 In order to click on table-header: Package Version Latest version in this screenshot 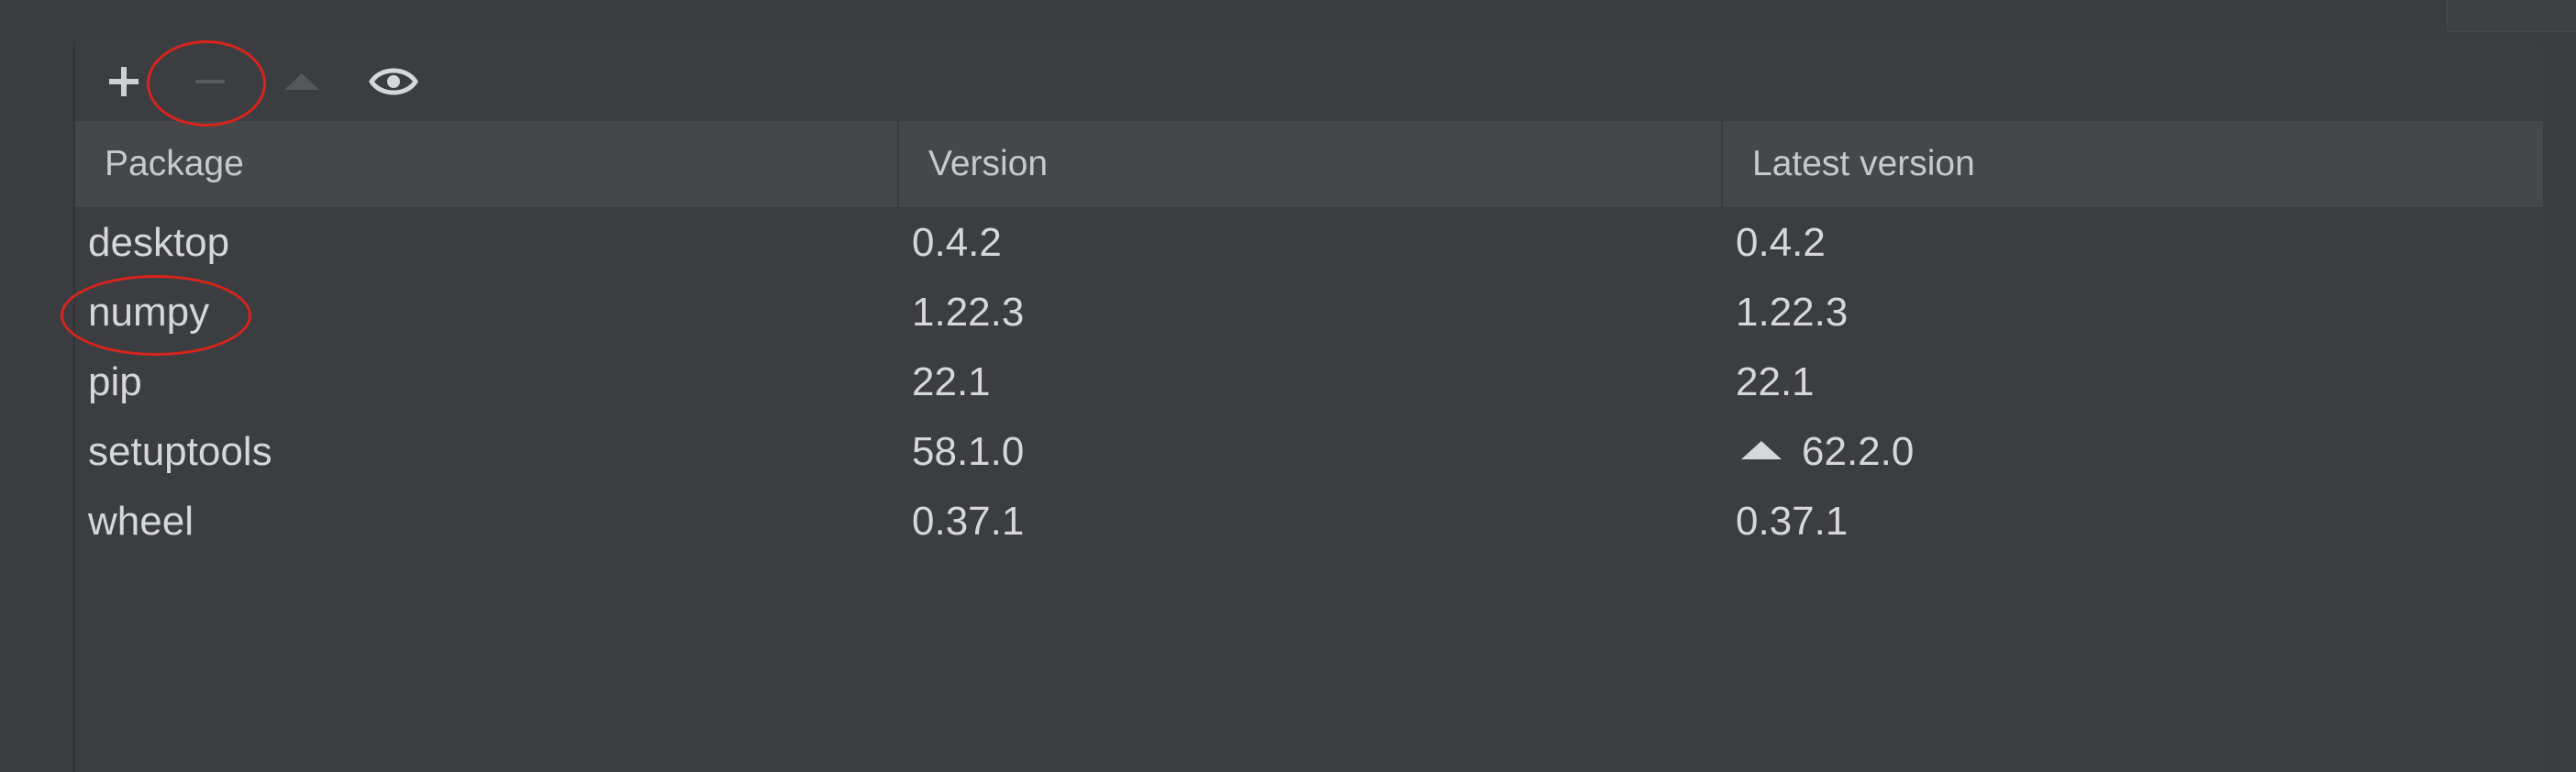, I will do `click(1309, 165)`.